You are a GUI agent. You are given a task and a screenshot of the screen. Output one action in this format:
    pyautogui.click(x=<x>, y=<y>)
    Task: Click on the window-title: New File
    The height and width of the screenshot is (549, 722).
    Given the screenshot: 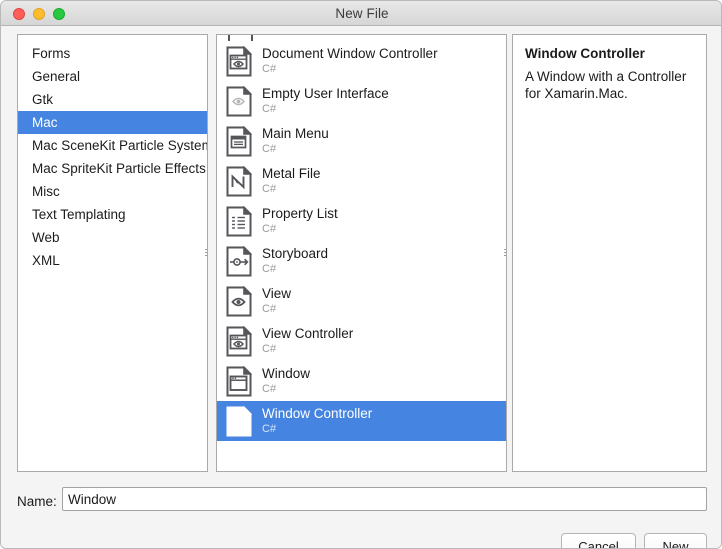 What is the action you would take?
    pyautogui.click(x=362, y=13)
    